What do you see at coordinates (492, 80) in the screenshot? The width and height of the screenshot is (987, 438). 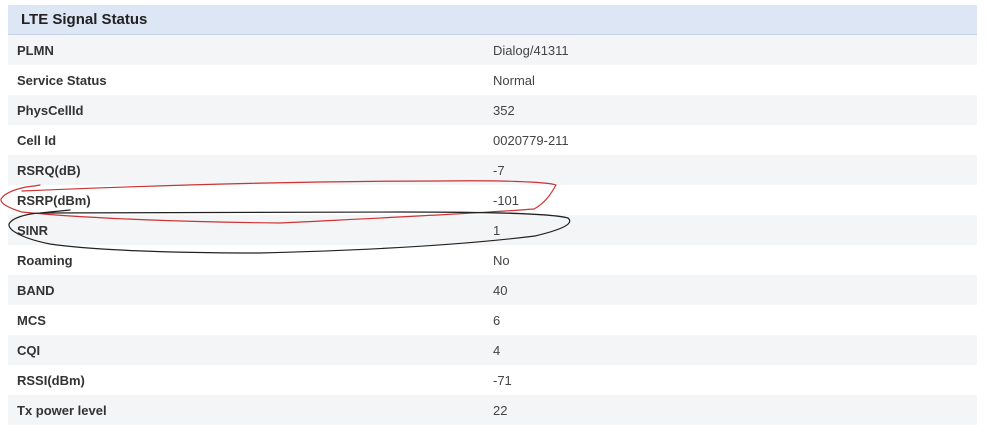 I see `table-row-service-status: Service Status Normal` at bounding box center [492, 80].